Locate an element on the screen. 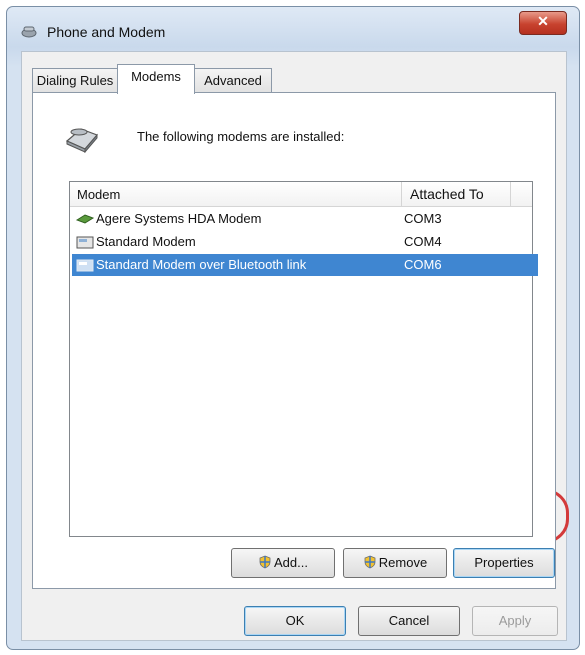  properties-button: Properties is located at coordinates (504, 563).